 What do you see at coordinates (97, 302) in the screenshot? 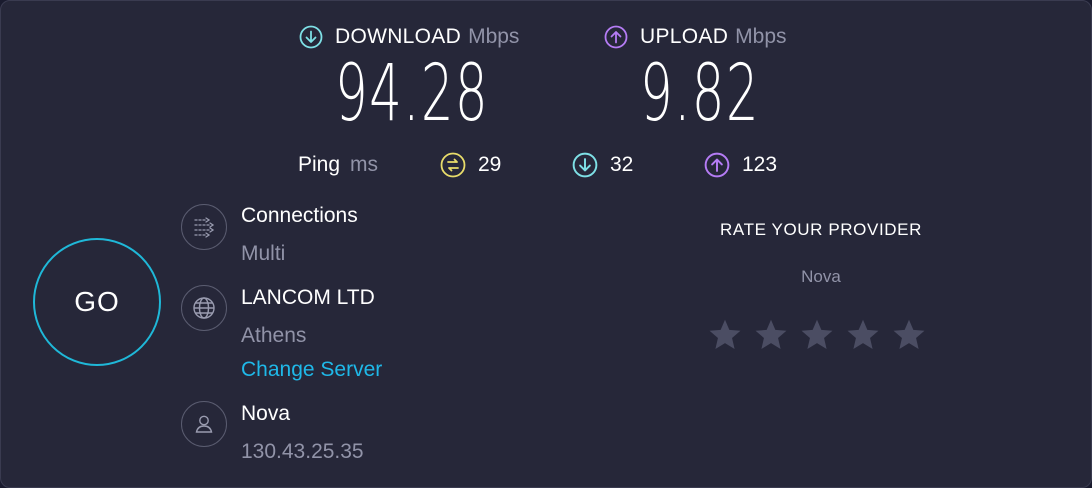
I see `go-button: GO` at bounding box center [97, 302].